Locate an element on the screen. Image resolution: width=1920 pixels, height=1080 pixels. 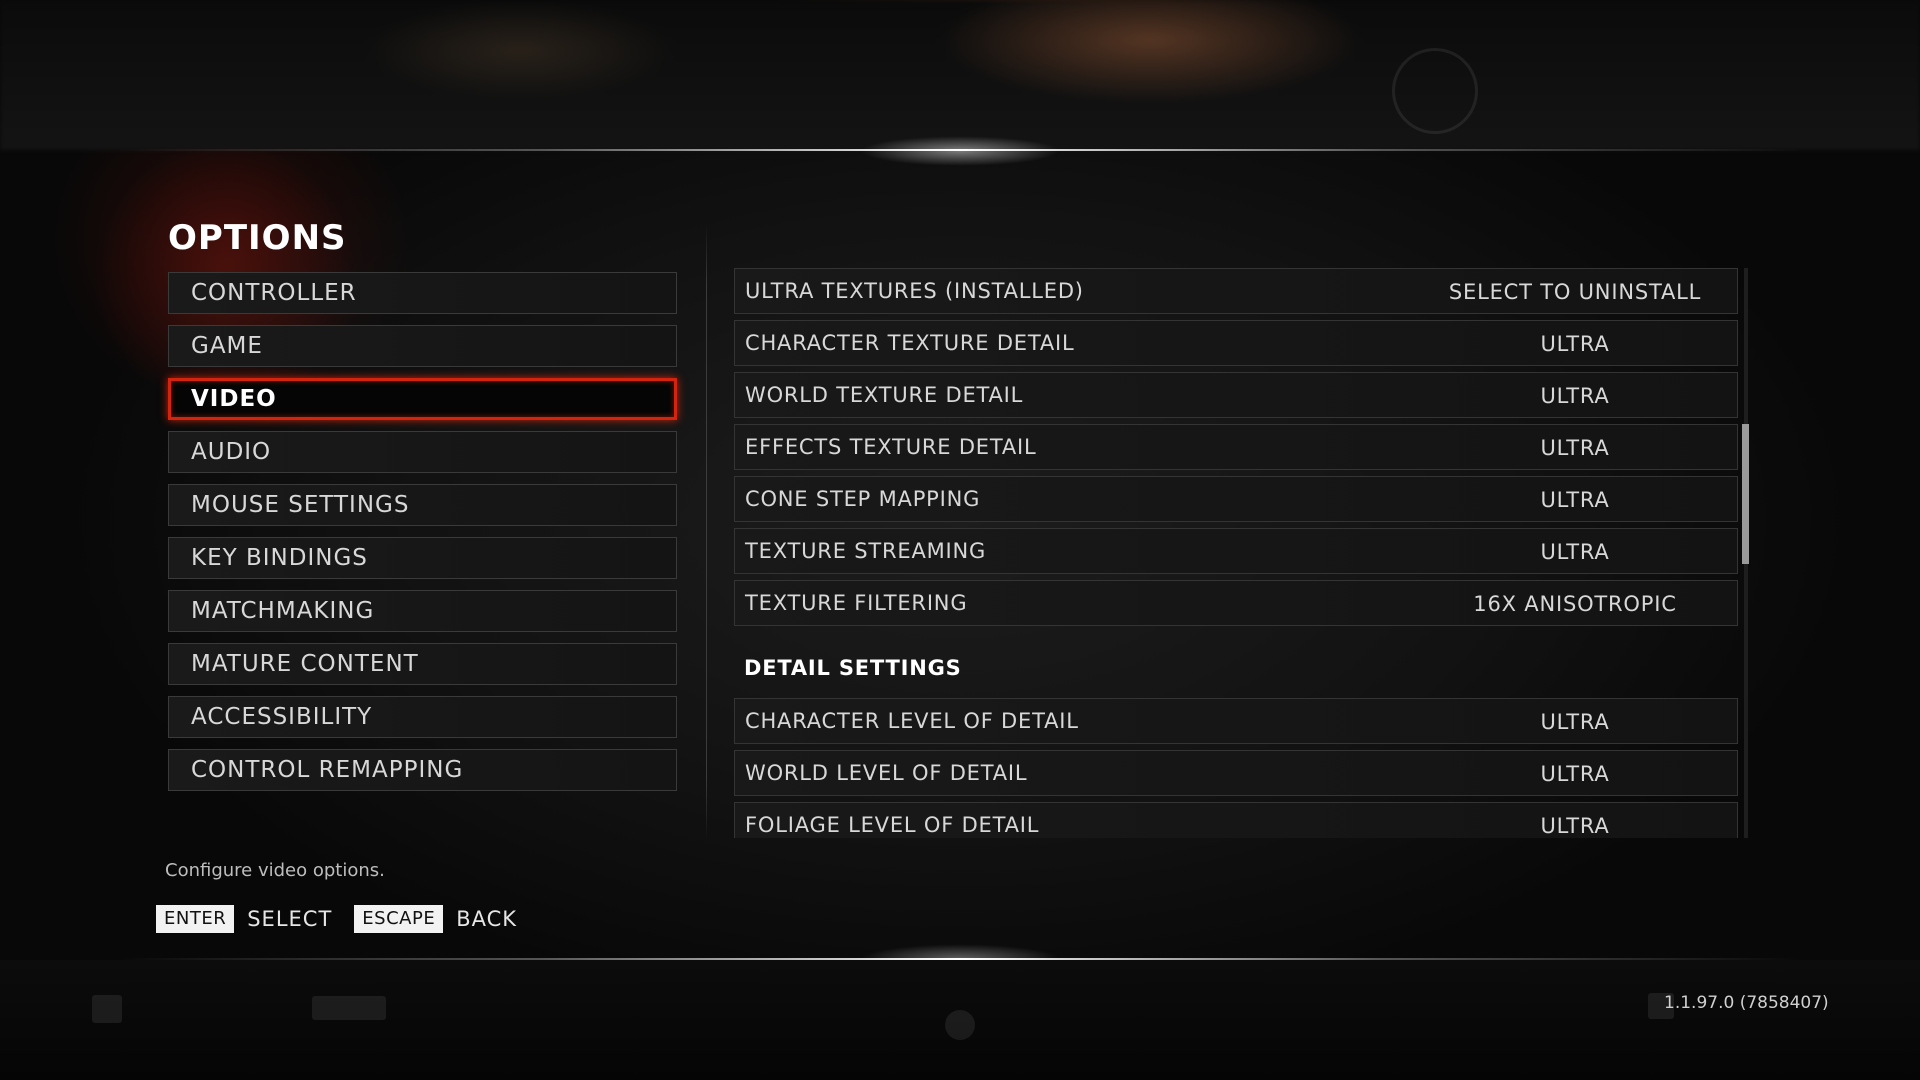
menu-item-mature-content: MATURE CONTENT is located at coordinates (422, 664).